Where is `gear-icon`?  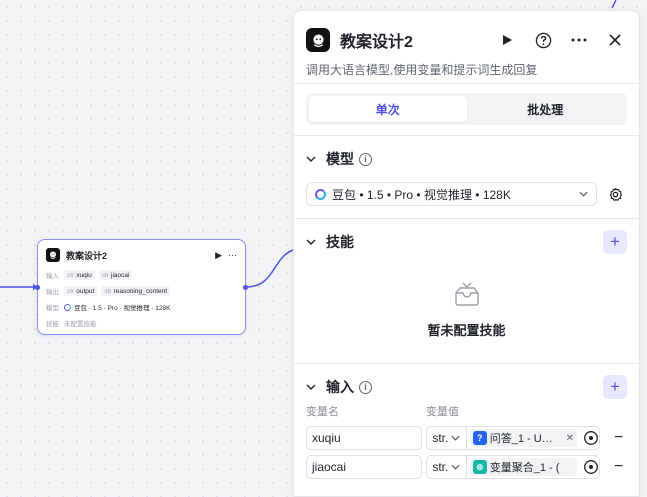 gear-icon is located at coordinates (615, 194).